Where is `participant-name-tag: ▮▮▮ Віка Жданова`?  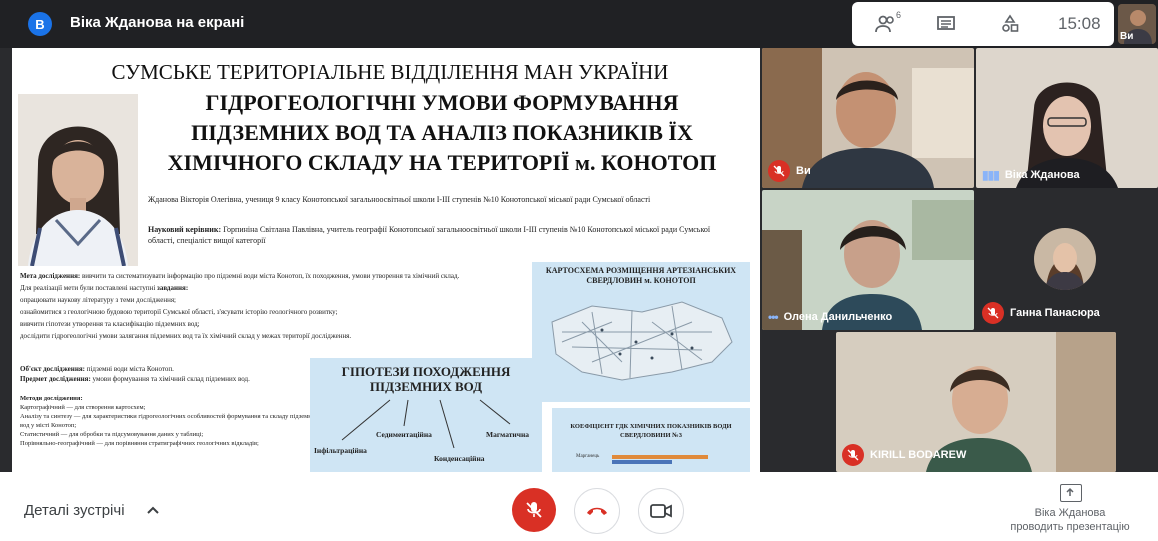
participant-name-tag: ▮▮▮ Віка Жданова is located at coordinates (1031, 175).